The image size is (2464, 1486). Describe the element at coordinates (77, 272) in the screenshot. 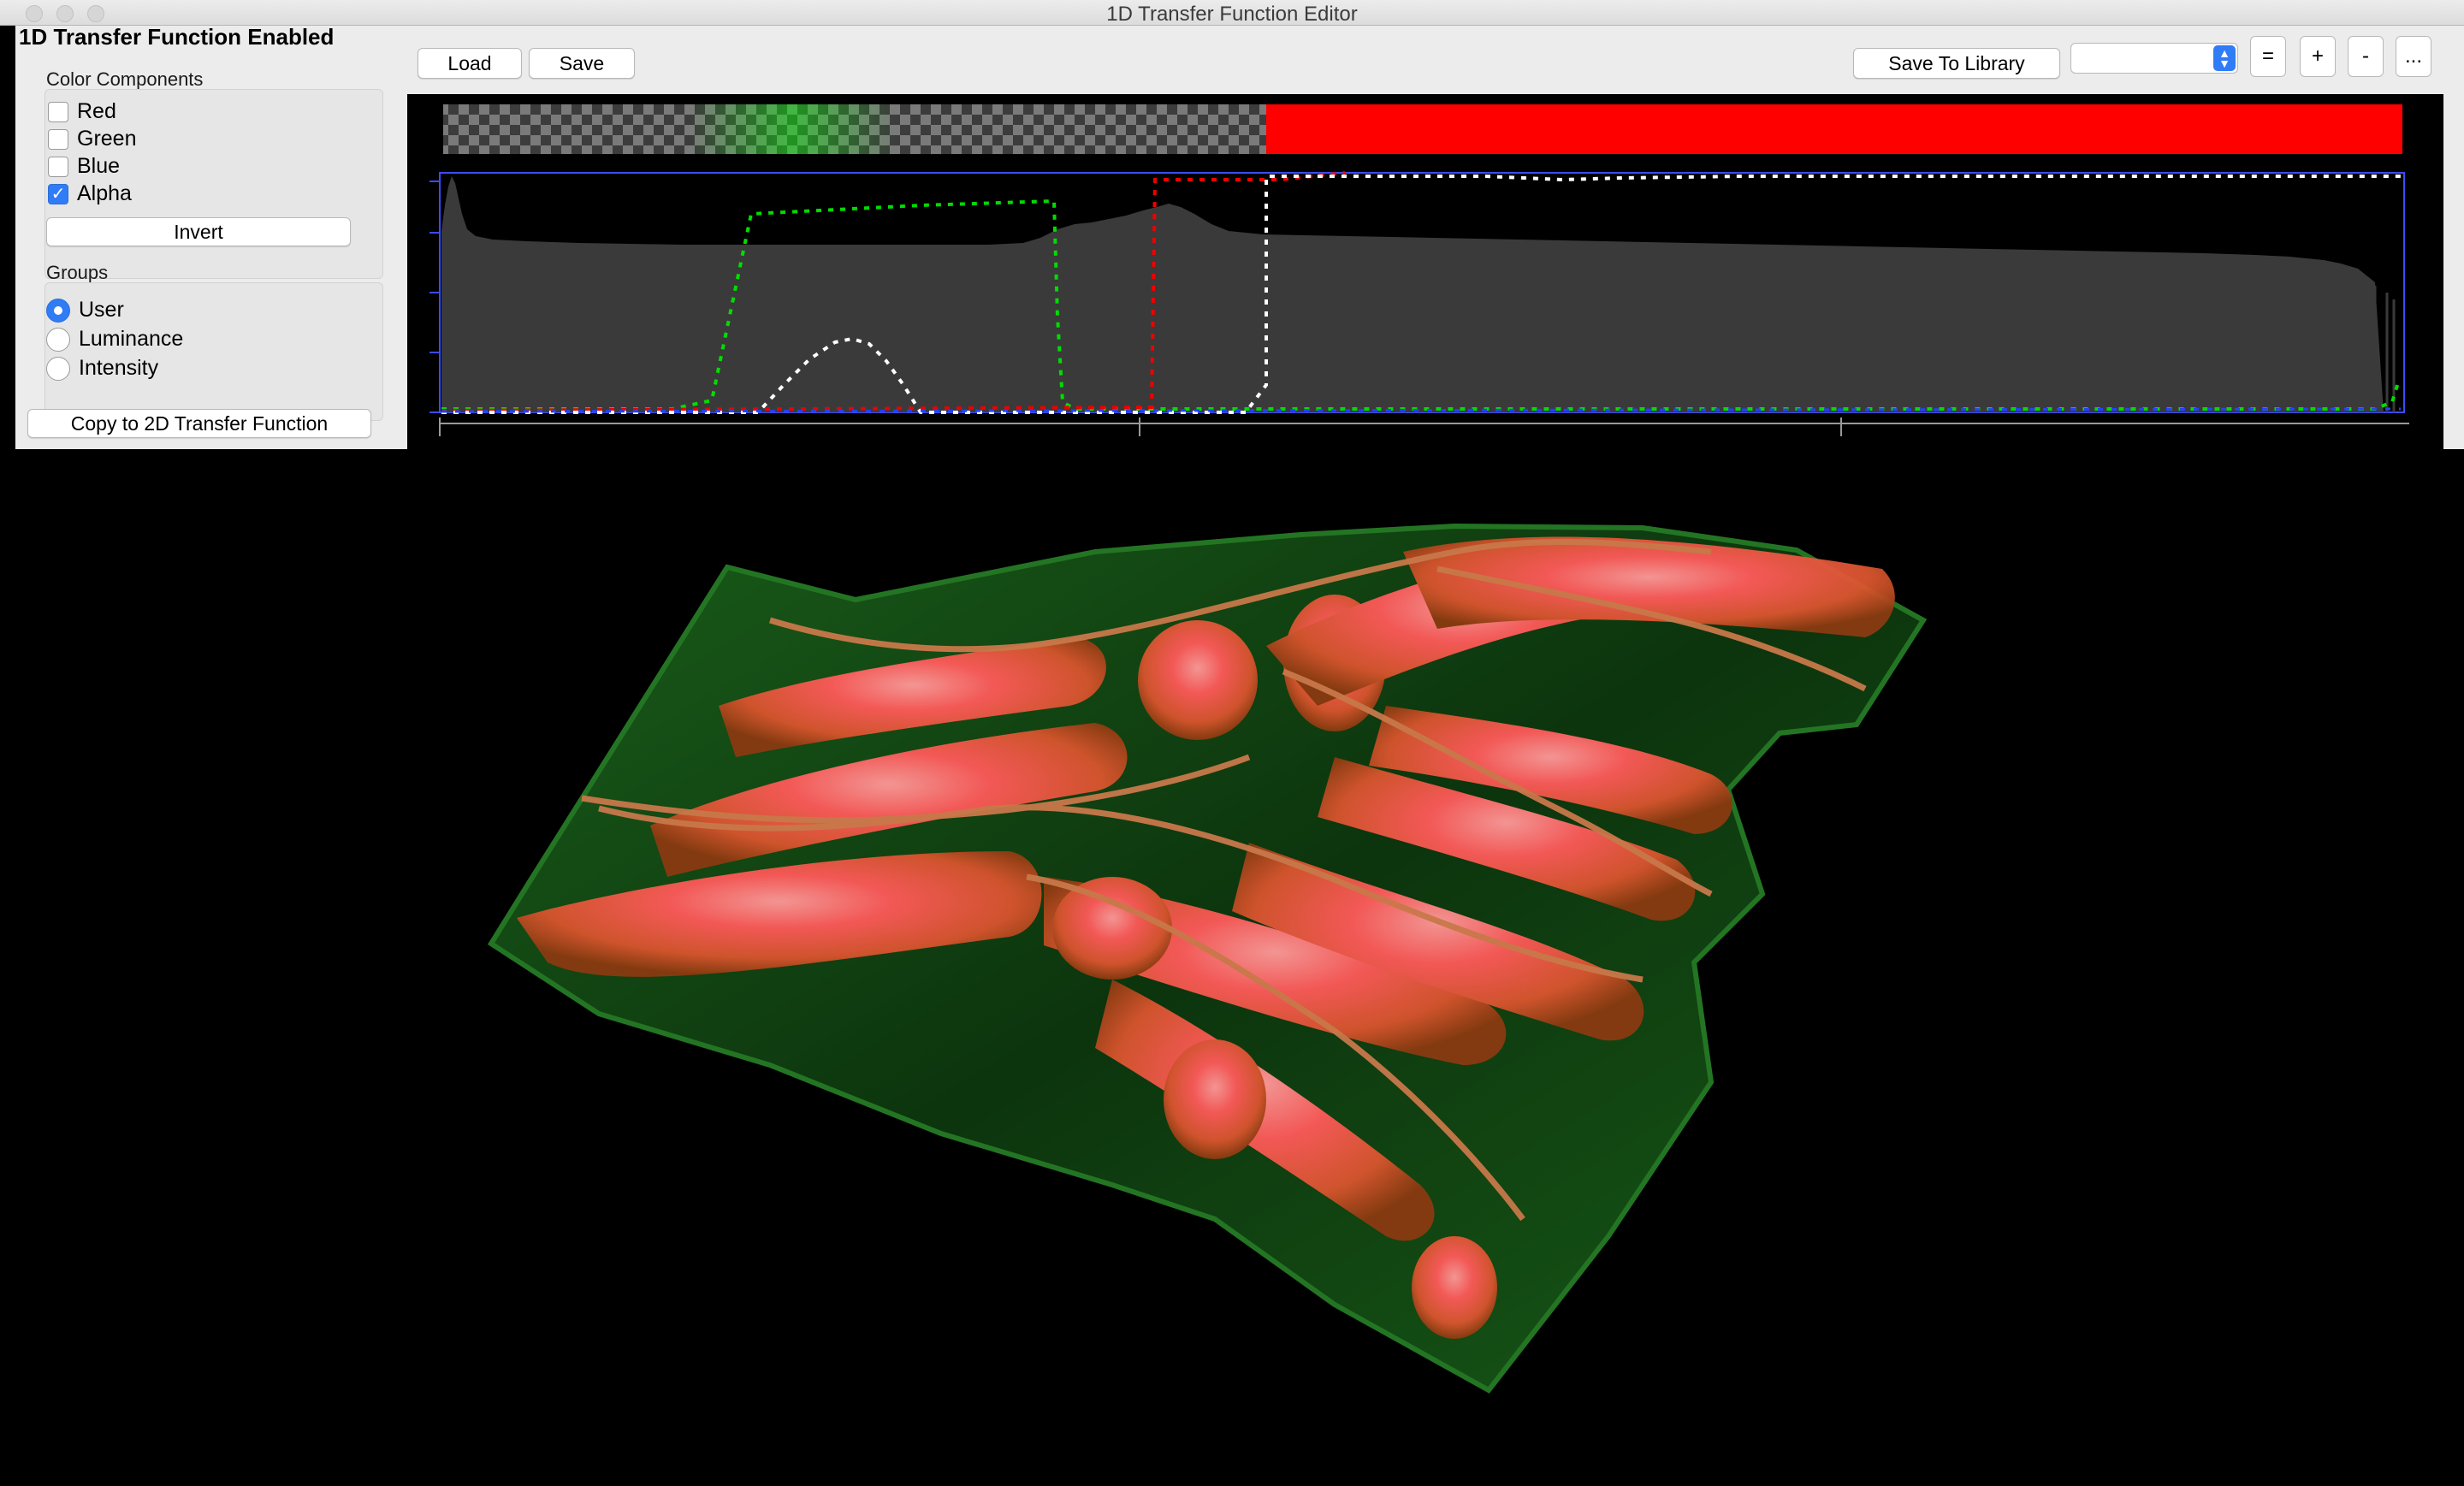

I see `groups-title: Groups` at that location.